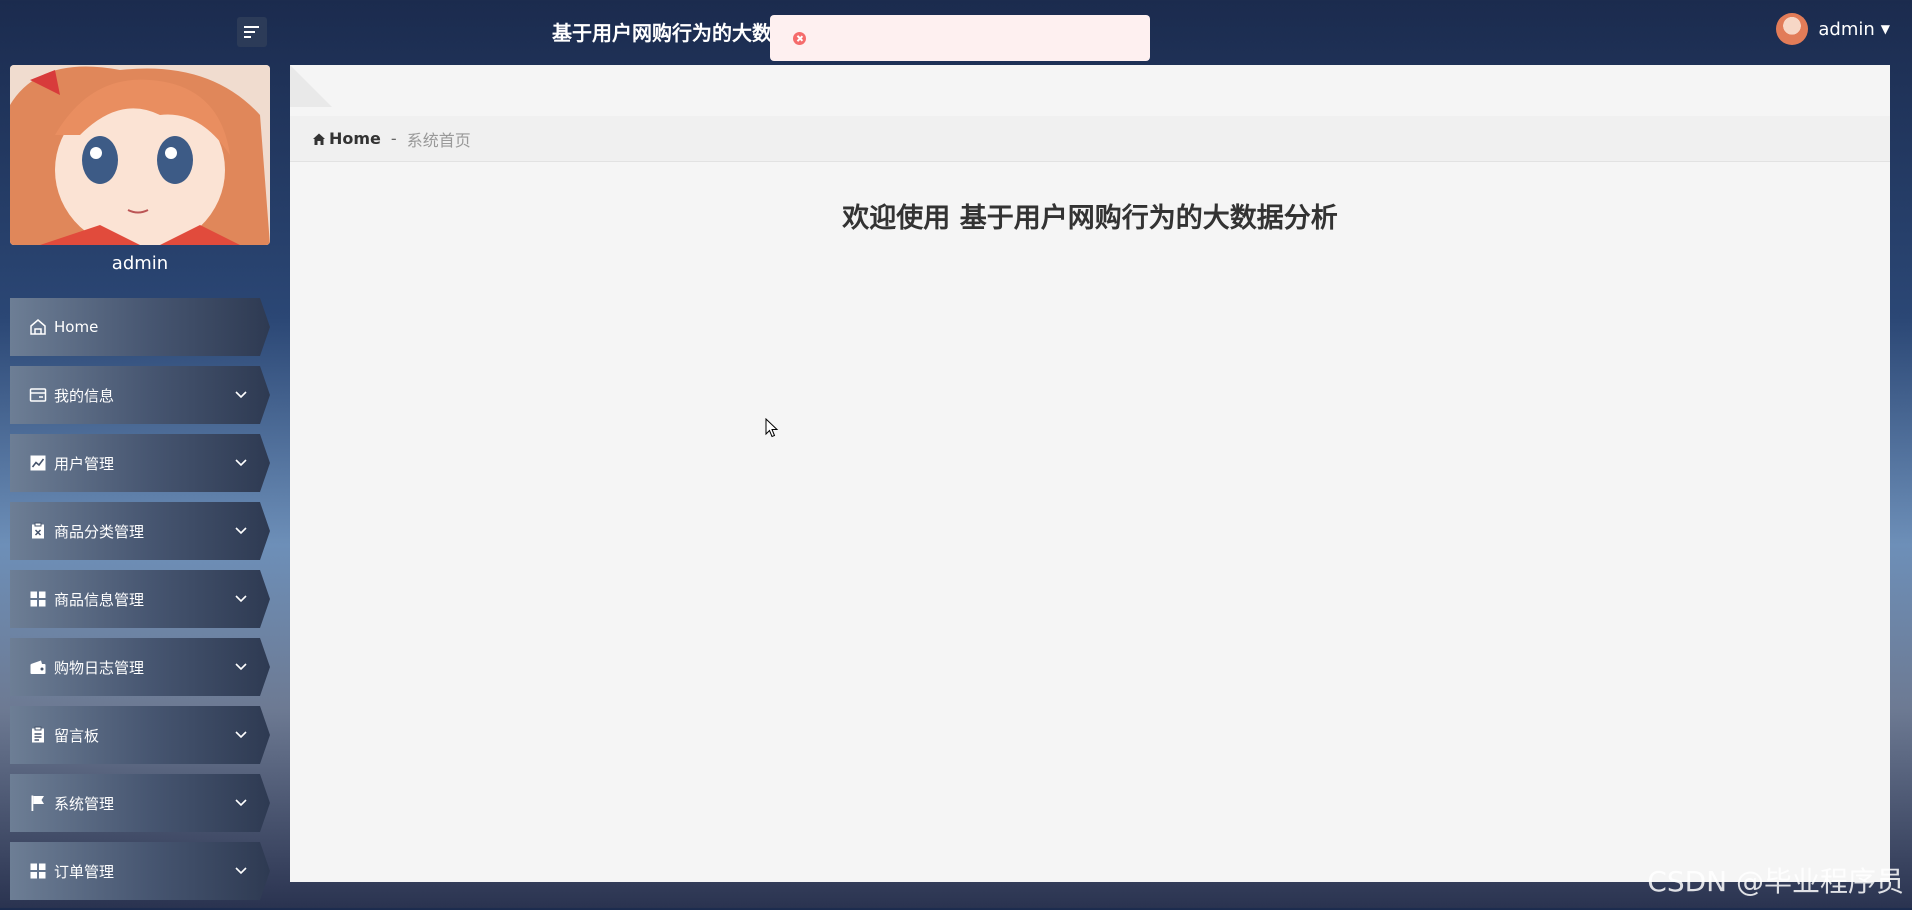 The height and width of the screenshot is (910, 1912). I want to click on sidebar-item-label: 我的信息, so click(84, 395).